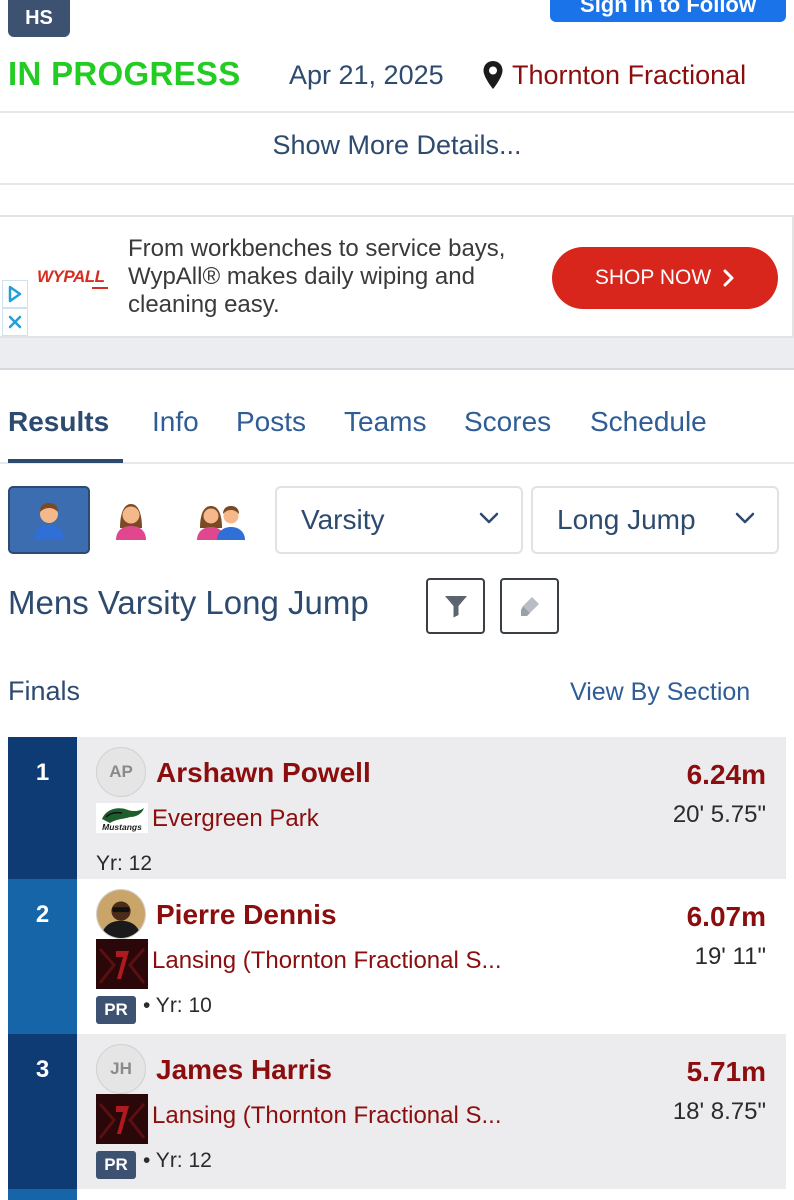 The height and width of the screenshot is (1200, 794). I want to click on mixed-filter-button, so click(221, 520).